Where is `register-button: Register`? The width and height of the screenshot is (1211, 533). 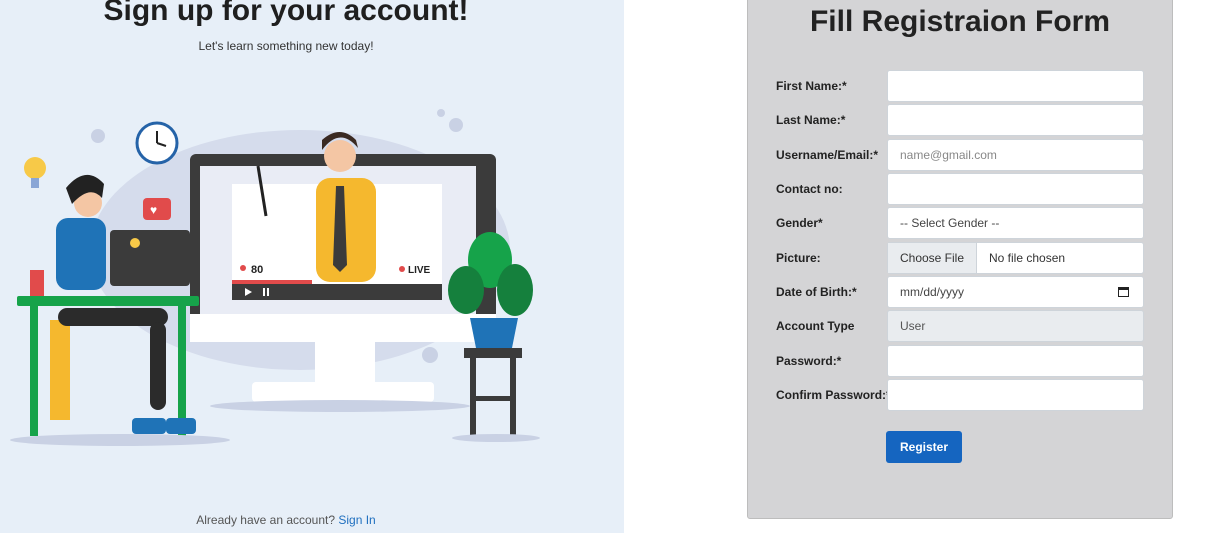 register-button: Register is located at coordinates (924, 447).